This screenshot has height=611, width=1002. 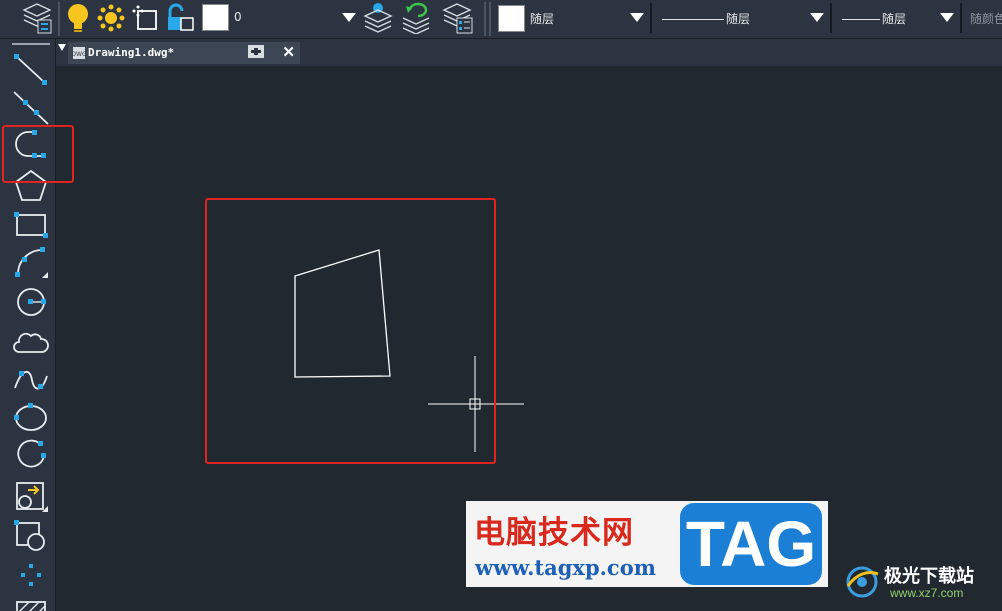 What do you see at coordinates (862, 582) in the screenshot?
I see `partner-logo-icon` at bounding box center [862, 582].